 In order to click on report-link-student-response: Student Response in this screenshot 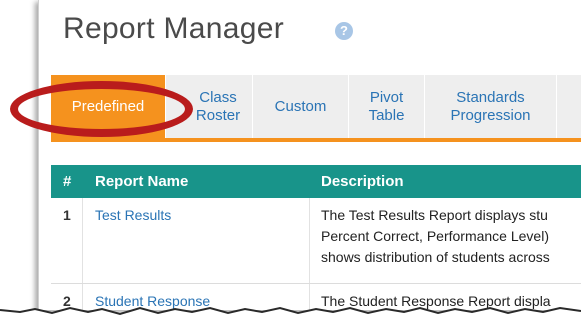, I will do `click(152, 301)`.